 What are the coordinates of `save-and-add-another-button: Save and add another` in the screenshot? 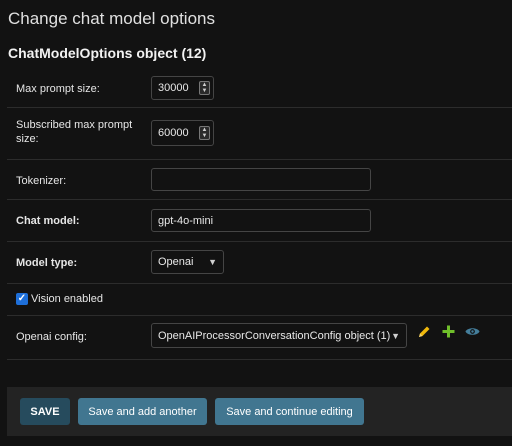 It's located at (142, 411).